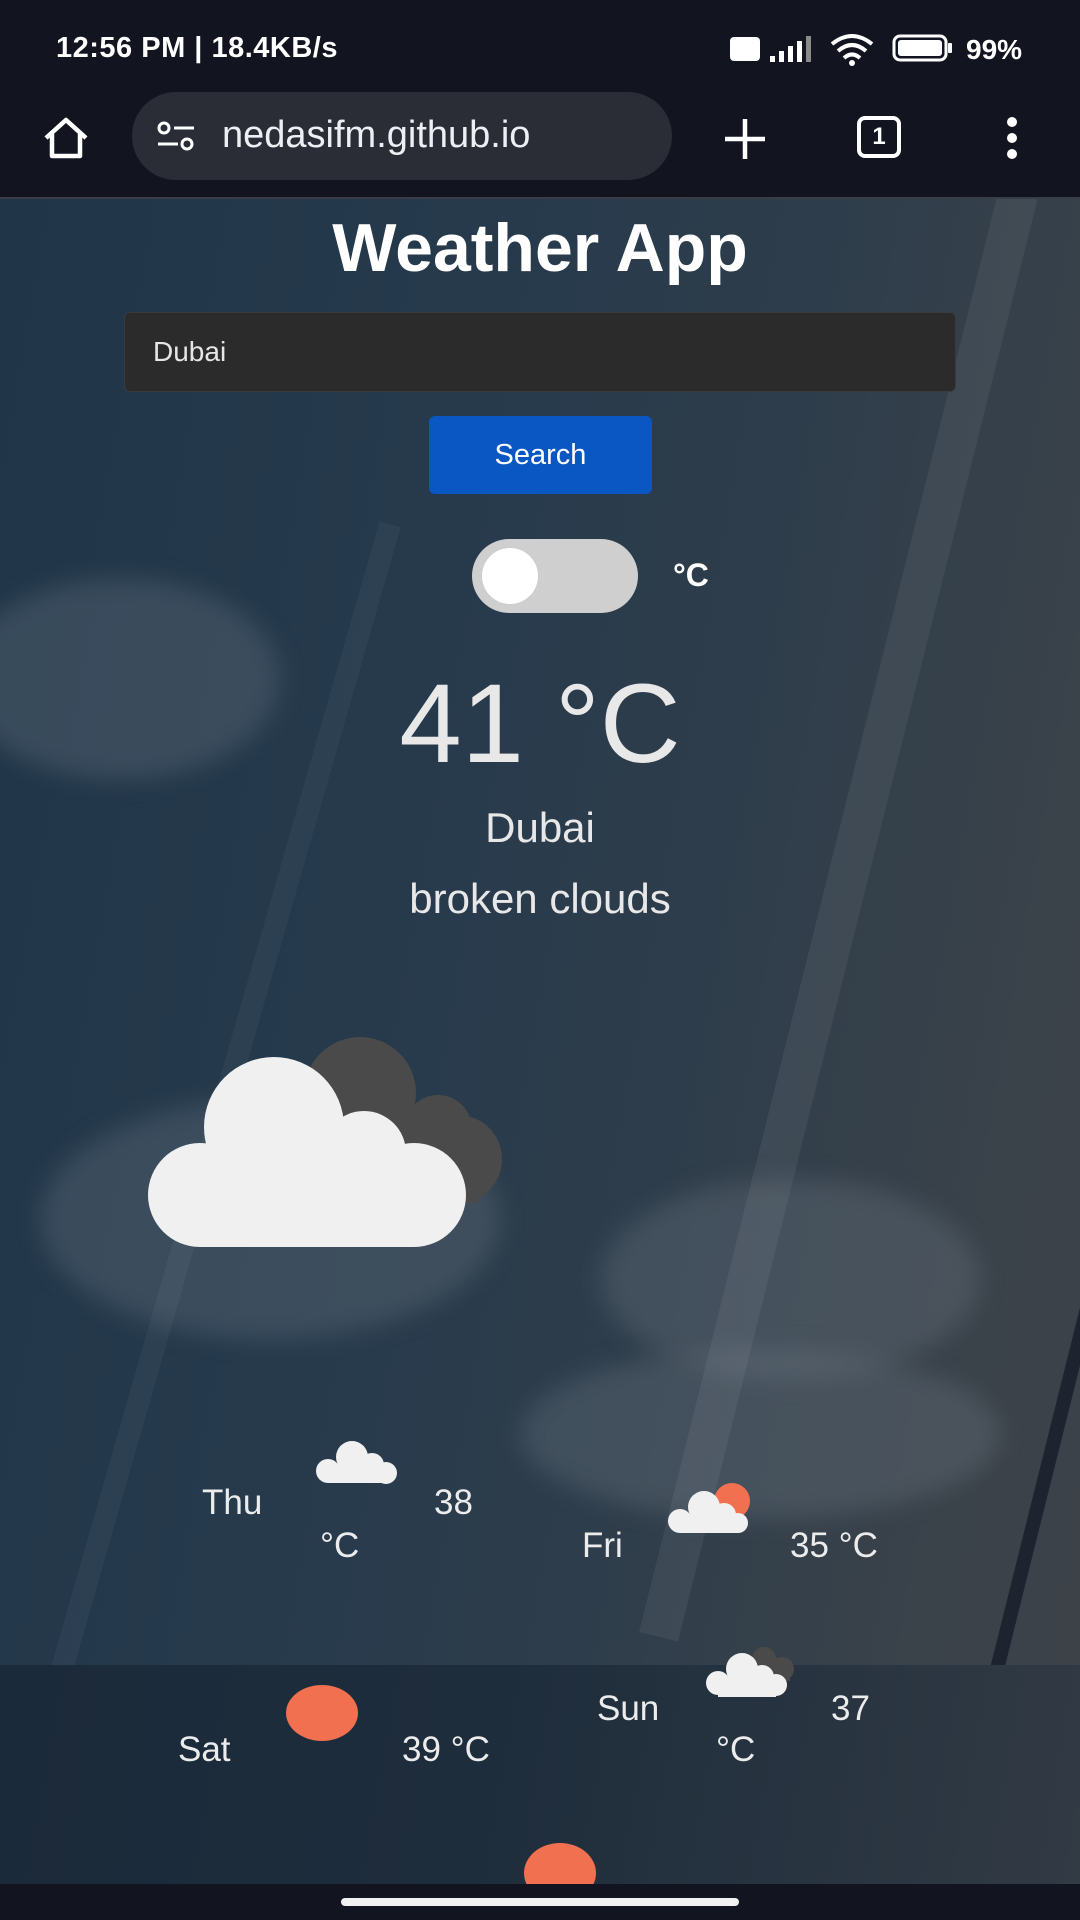  I want to click on bg-cloud, so click(760, 1434).